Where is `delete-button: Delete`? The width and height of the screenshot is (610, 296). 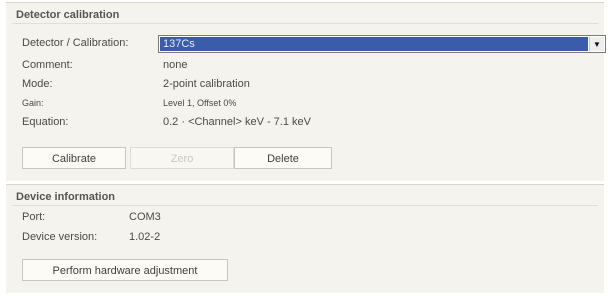 delete-button: Delete is located at coordinates (283, 158).